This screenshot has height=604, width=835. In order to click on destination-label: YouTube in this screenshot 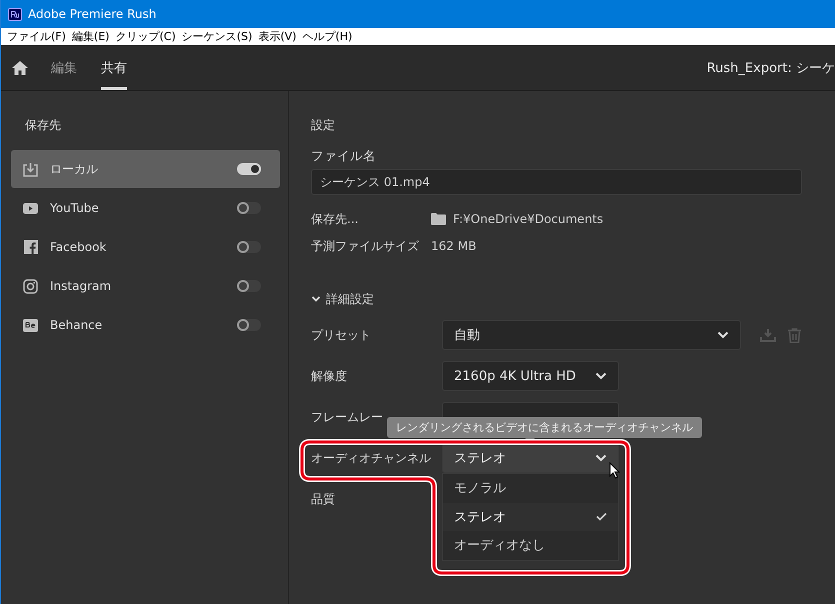, I will do `click(75, 208)`.